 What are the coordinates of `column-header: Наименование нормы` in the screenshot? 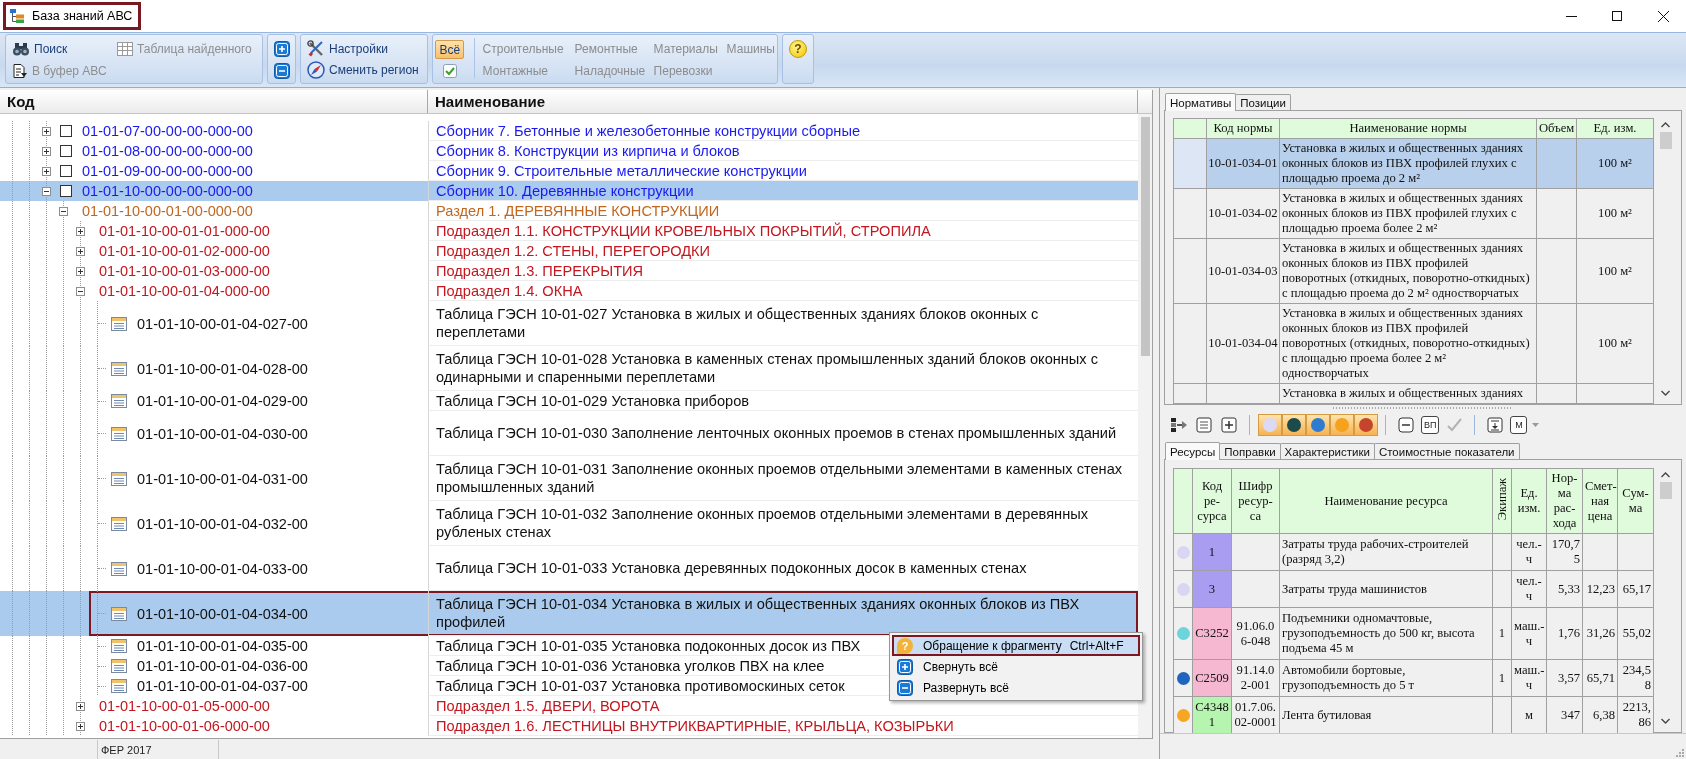 It's located at (1408, 128).